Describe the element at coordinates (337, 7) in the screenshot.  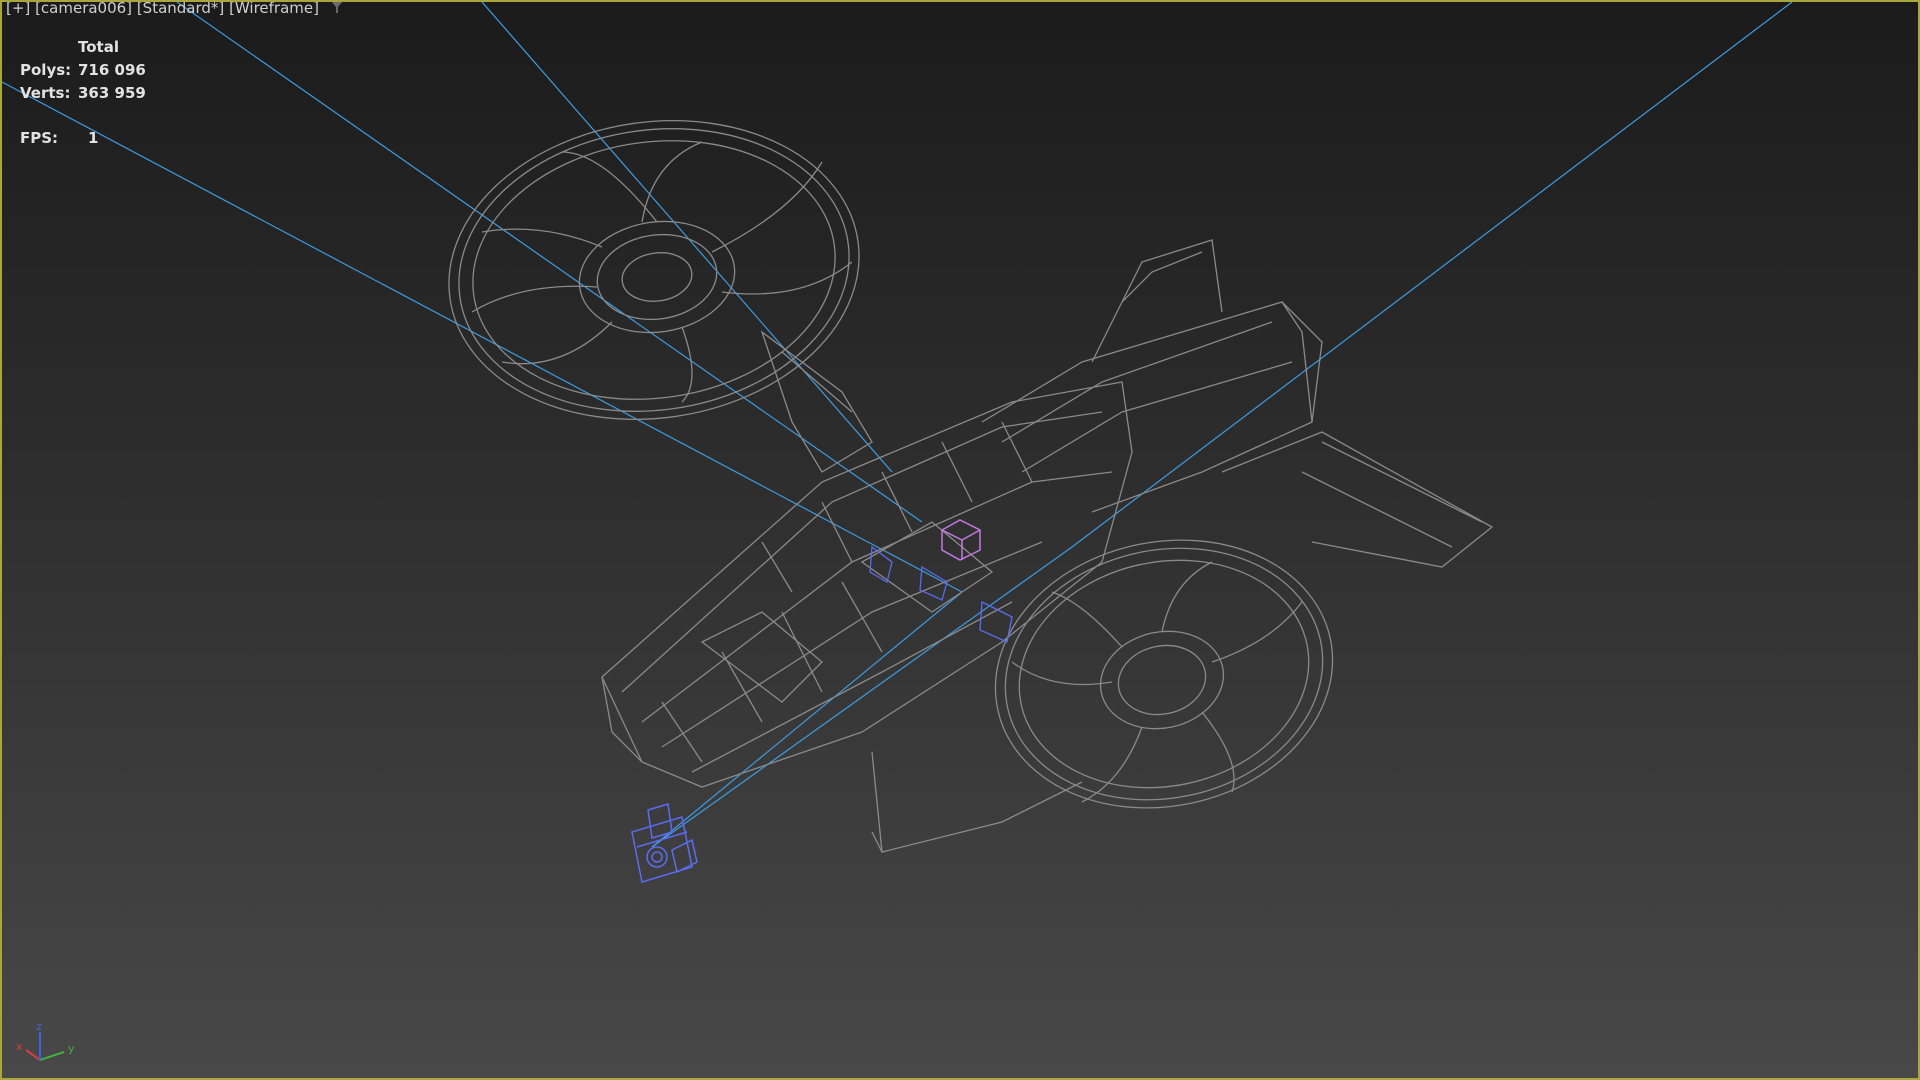
I see `funnel-icon` at that location.